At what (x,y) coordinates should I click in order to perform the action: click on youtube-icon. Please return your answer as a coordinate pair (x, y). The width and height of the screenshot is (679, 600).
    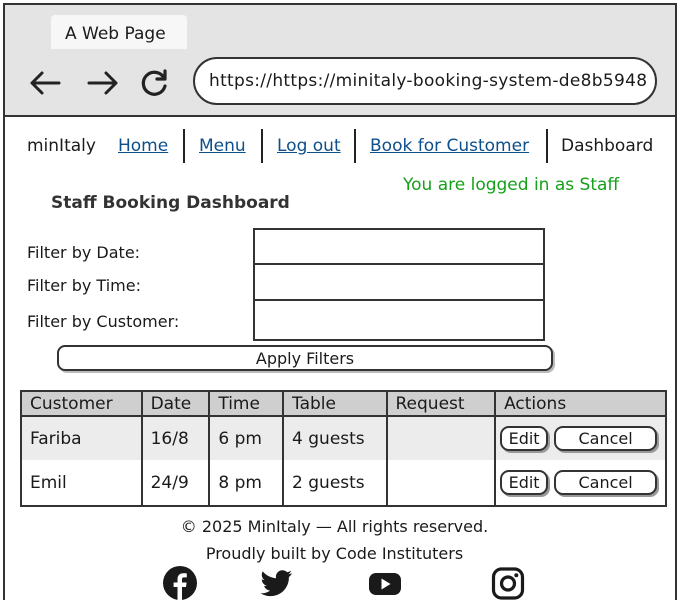
    Looking at the image, I should click on (385, 582).